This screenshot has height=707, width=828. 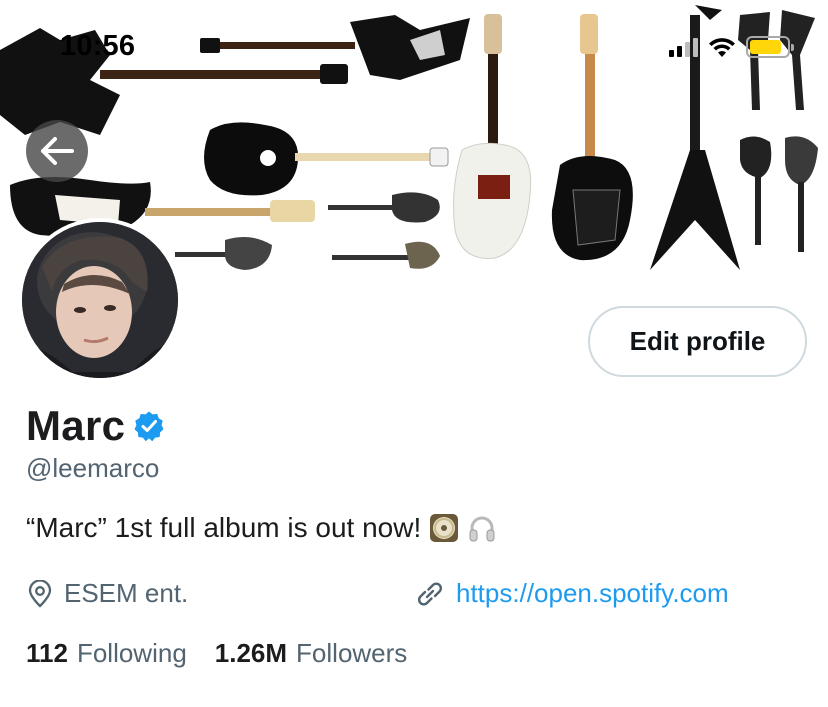 I want to click on back-button, so click(x=57, y=151).